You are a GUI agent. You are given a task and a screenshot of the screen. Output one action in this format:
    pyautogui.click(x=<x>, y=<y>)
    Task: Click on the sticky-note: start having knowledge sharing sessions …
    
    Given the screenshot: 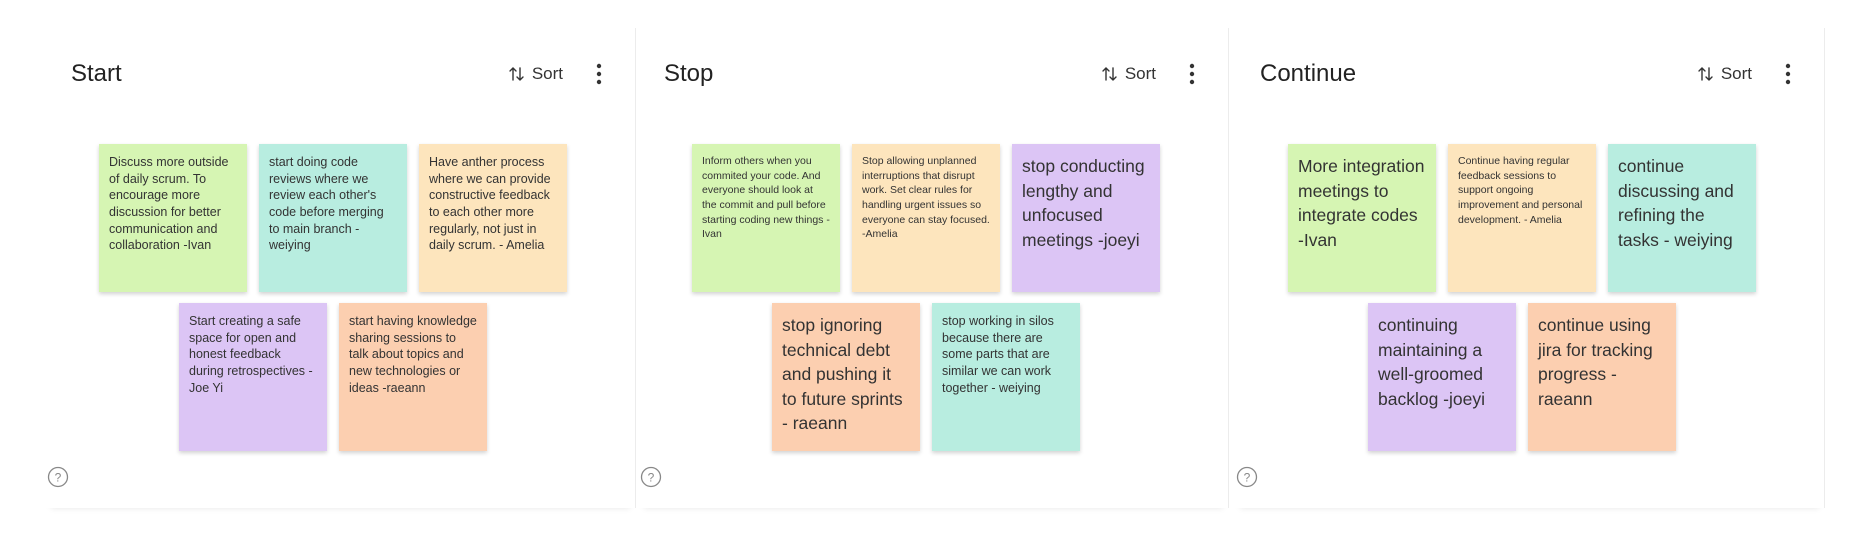 What is the action you would take?
    pyautogui.click(x=413, y=377)
    